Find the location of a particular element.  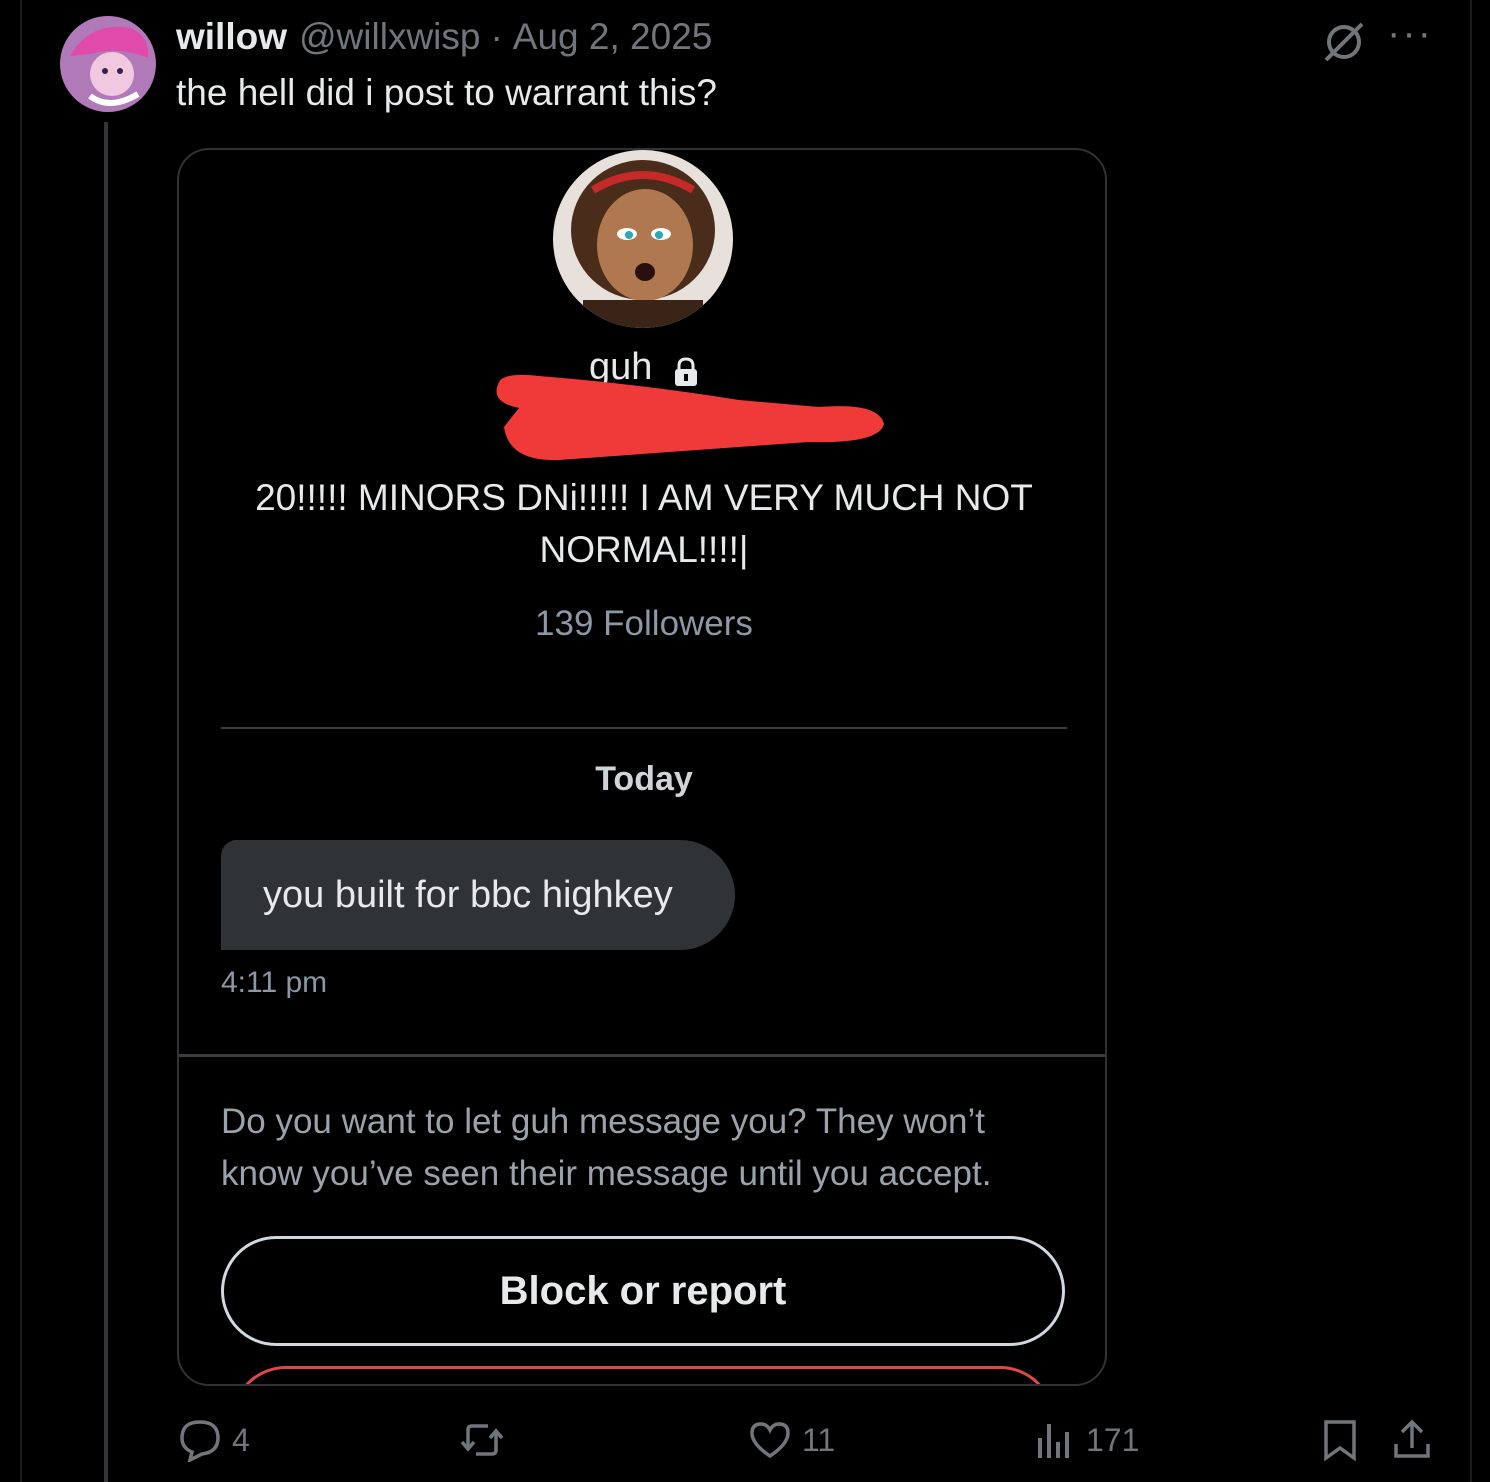

share-icon is located at coordinates (1412, 1438).